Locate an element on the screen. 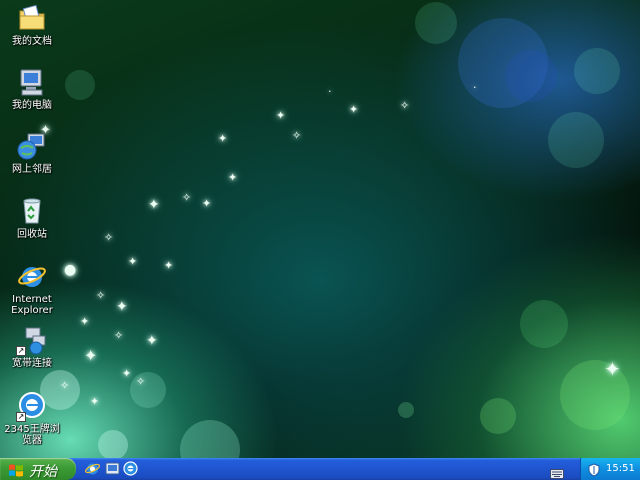  sparkle: ● is located at coordinates (70, 270).